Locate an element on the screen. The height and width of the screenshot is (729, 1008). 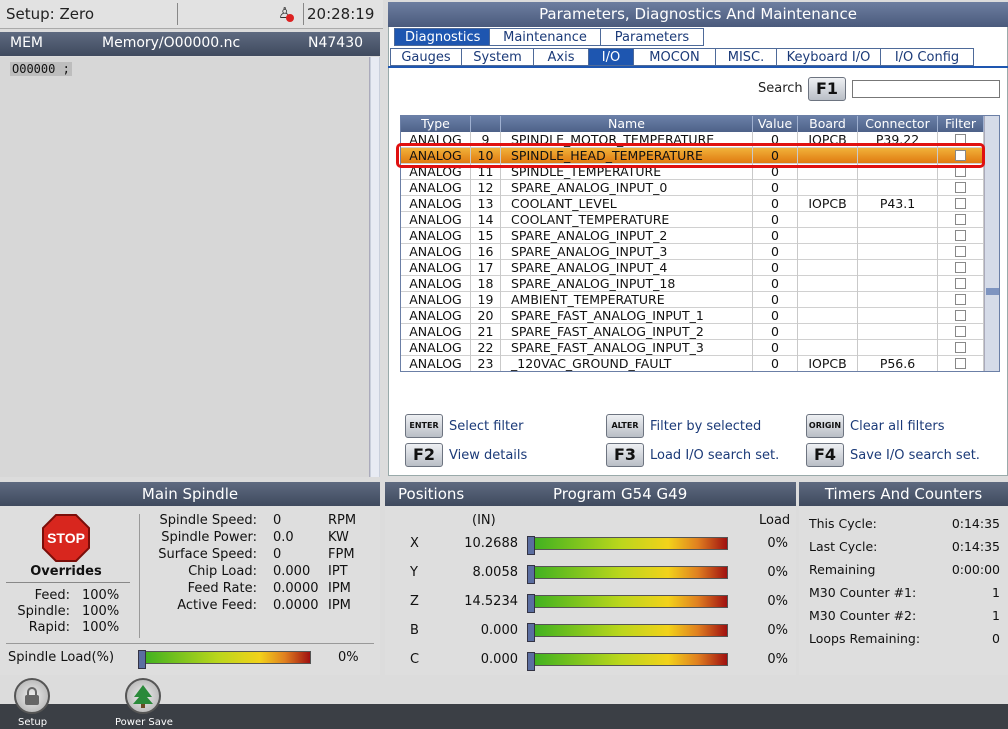
table-row: ANALOG 21 SPARE_FAST_ANALOG_INPUT_2 0 is located at coordinates (692, 332).